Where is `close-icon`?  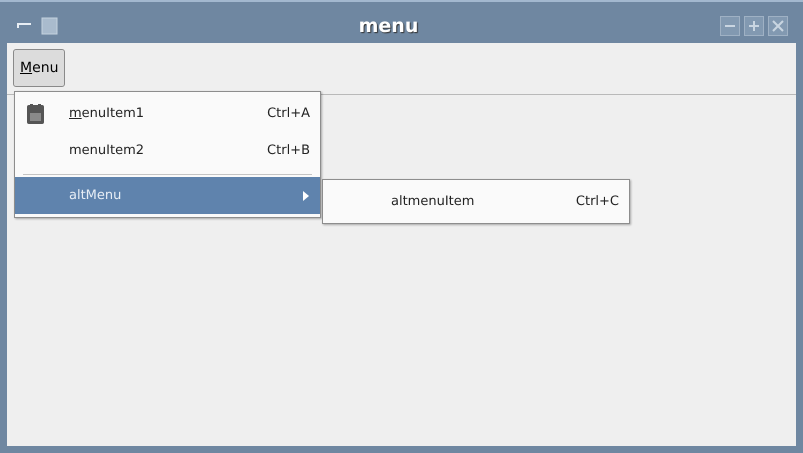
close-icon is located at coordinates (778, 26).